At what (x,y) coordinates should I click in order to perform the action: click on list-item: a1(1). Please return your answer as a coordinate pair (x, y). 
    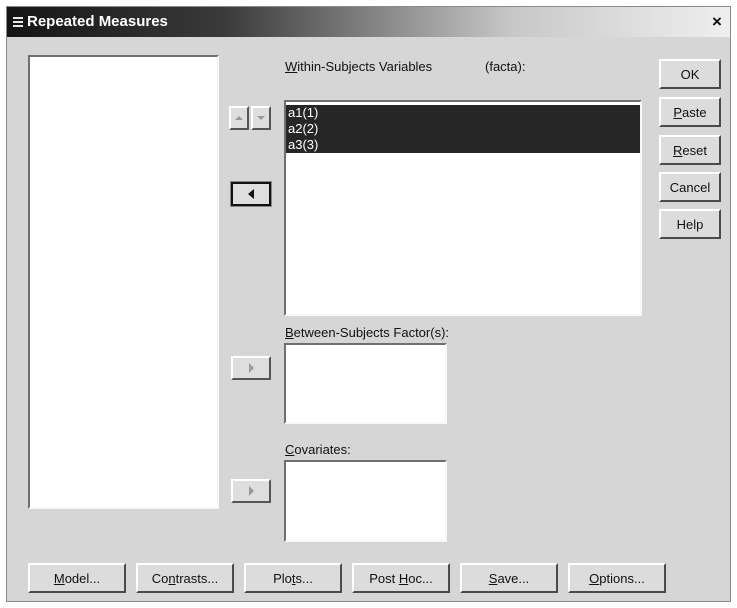
    Looking at the image, I should click on (463, 113).